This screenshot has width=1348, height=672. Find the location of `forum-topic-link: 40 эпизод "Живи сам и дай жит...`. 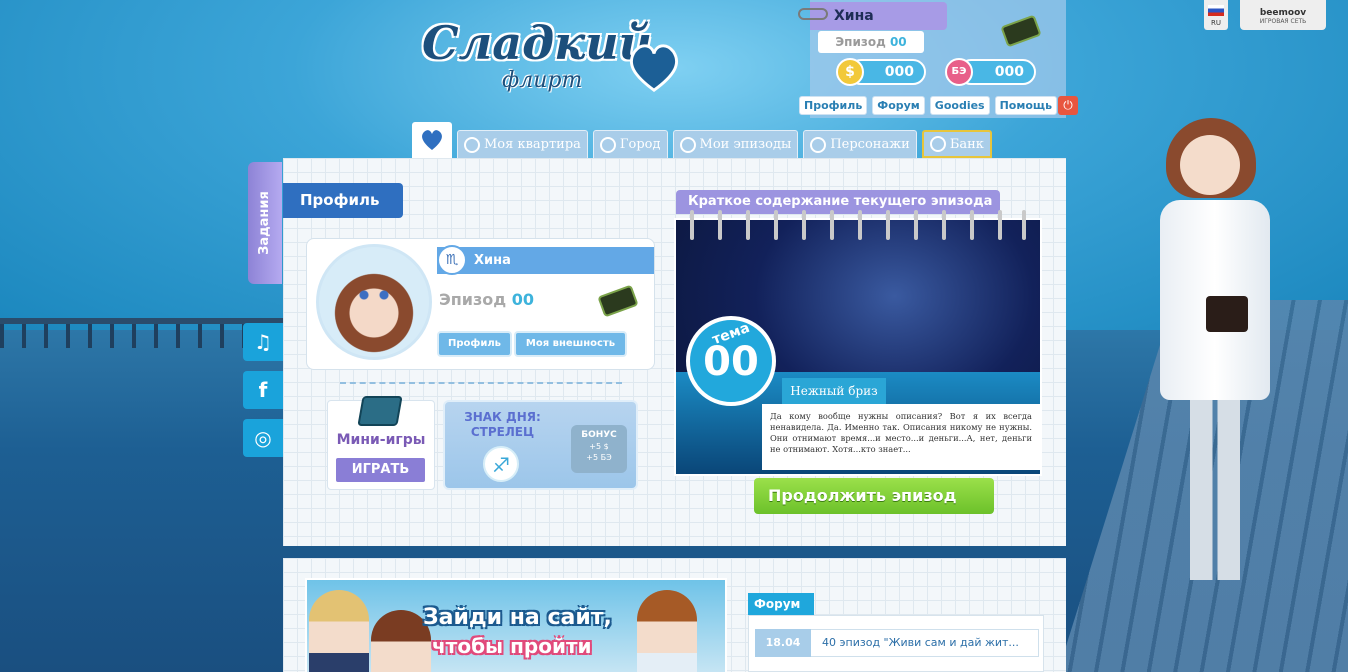

forum-topic-link: 40 эпизод "Живи сам и дай жит... is located at coordinates (928, 643).